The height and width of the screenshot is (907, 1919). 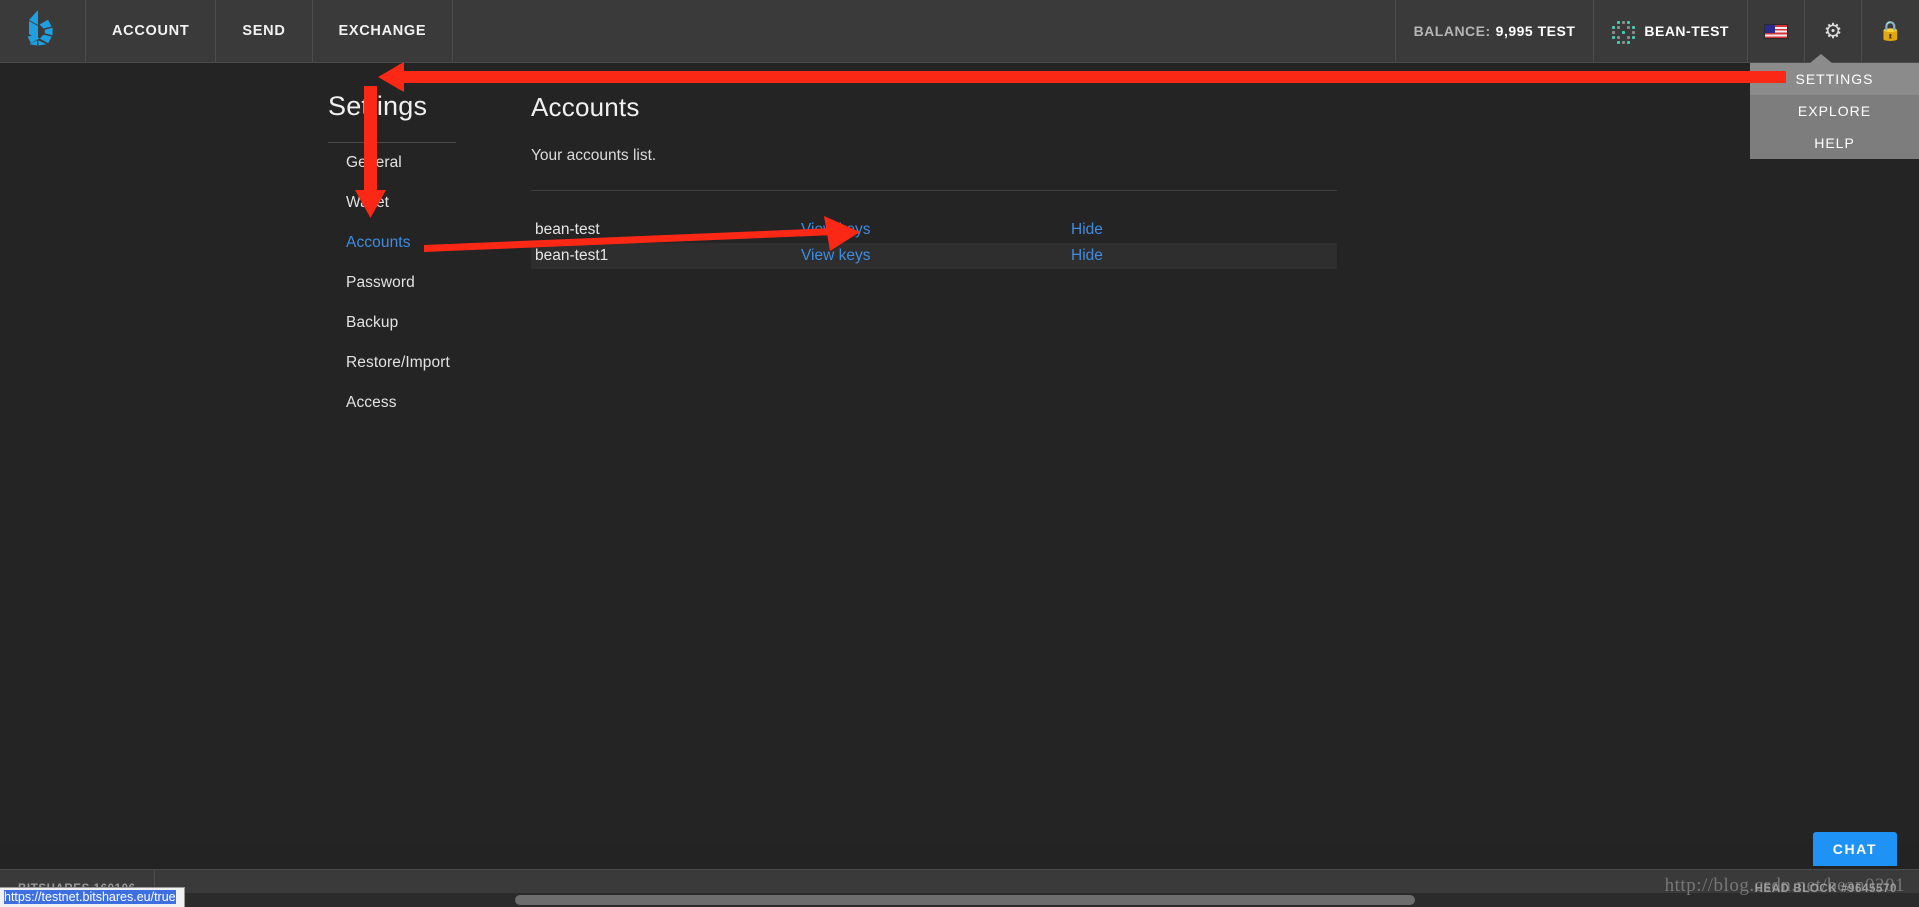 I want to click on dropdown-item-settings-label: SETTINGS, so click(x=1834, y=79).